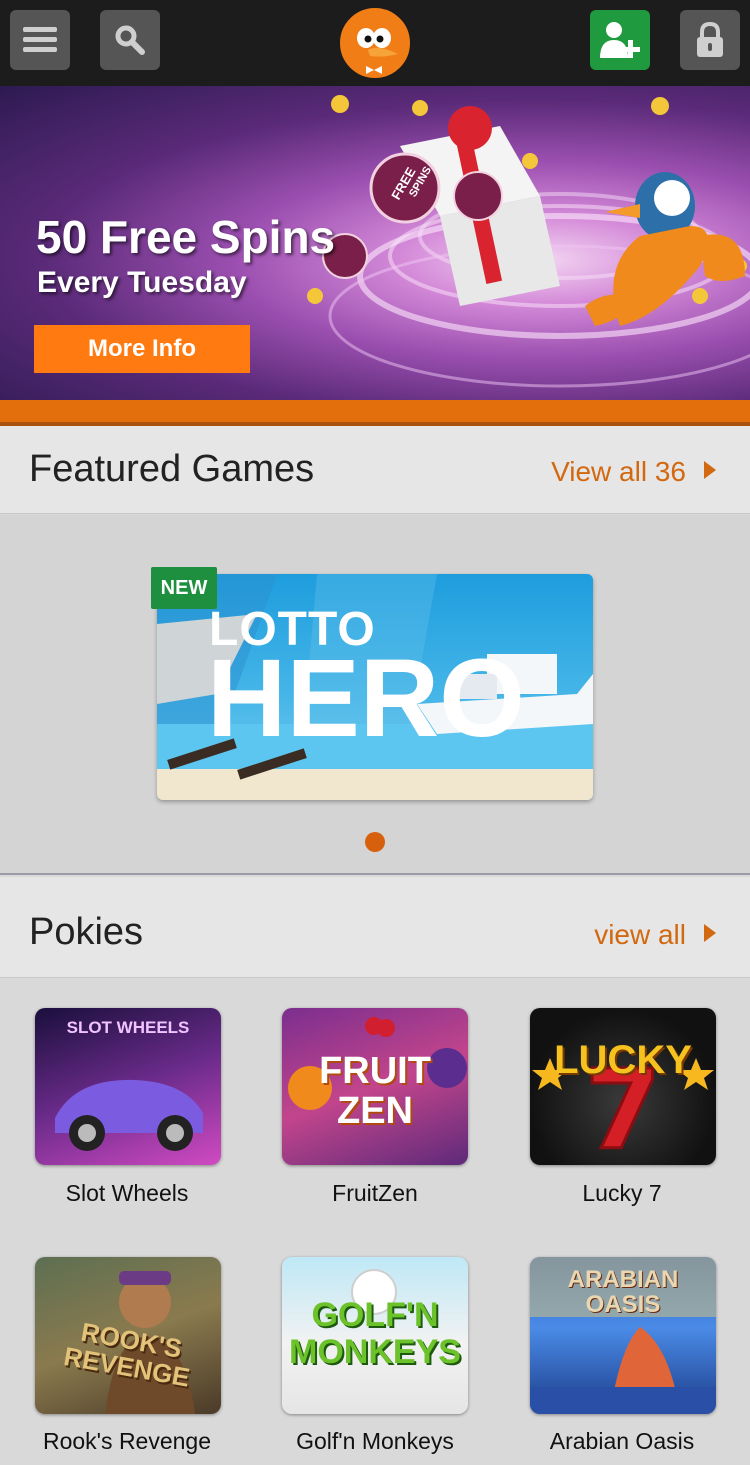  What do you see at coordinates (127, 1193) in the screenshot?
I see `game-label: Slot Wheels` at bounding box center [127, 1193].